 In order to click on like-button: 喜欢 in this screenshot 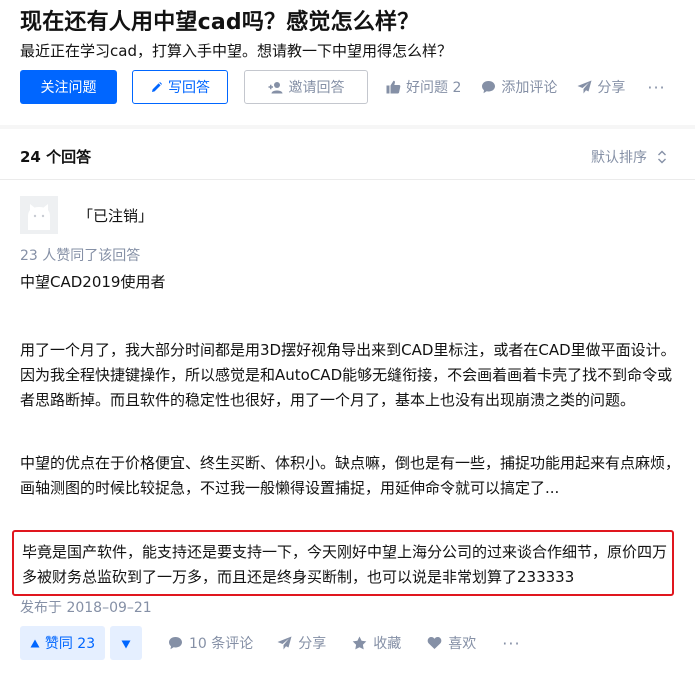, I will do `click(451, 643)`.